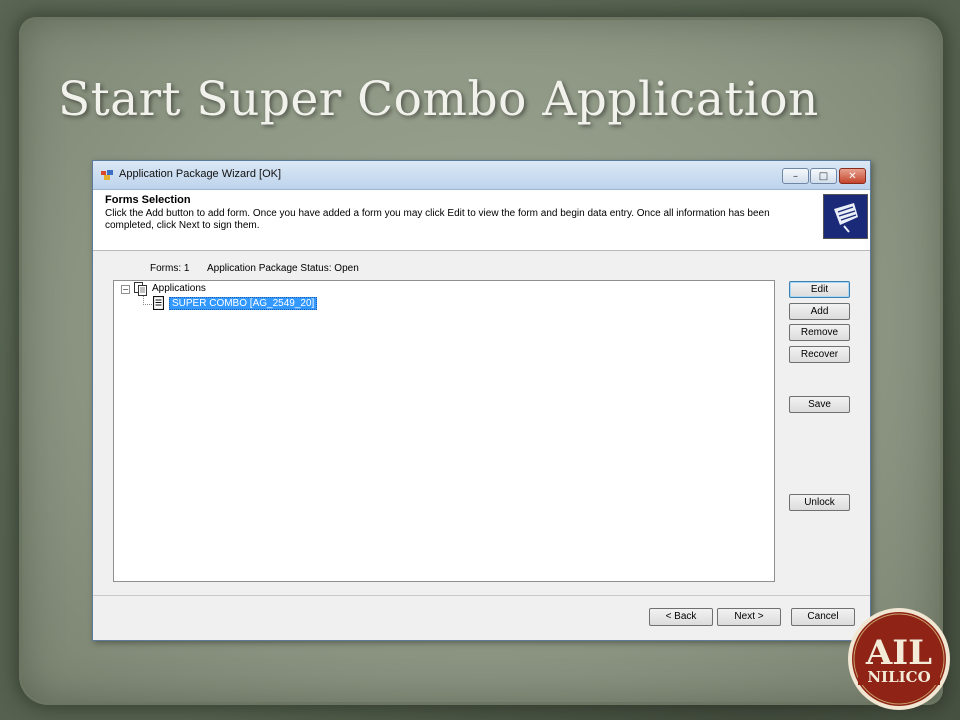  I want to click on window-titlebar: Application Package Wizard [OK] – □ ✕, so click(481, 175).